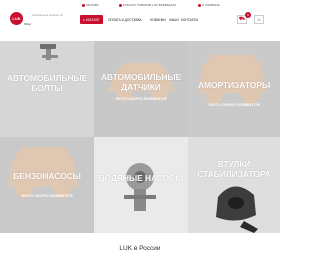 The image size is (320, 280). Describe the element at coordinates (28, 24) in the screenshot. I see `logo-sub: Shop` at that location.